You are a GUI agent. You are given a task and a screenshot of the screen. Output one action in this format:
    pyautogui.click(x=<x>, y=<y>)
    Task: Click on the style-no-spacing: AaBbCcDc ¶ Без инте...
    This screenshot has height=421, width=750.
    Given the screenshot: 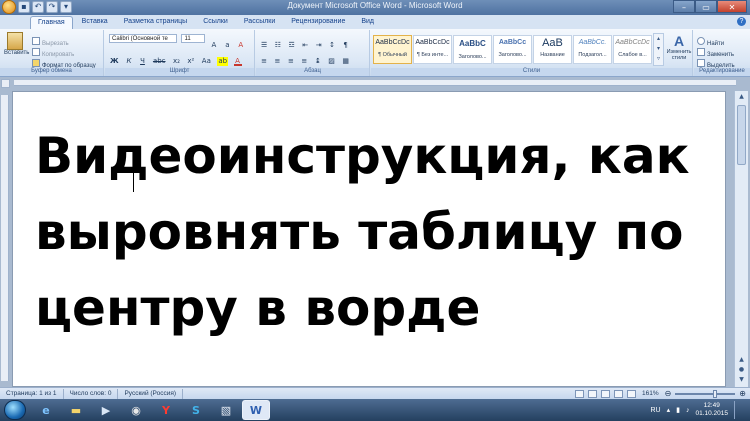 What is the action you would take?
    pyautogui.click(x=432, y=49)
    